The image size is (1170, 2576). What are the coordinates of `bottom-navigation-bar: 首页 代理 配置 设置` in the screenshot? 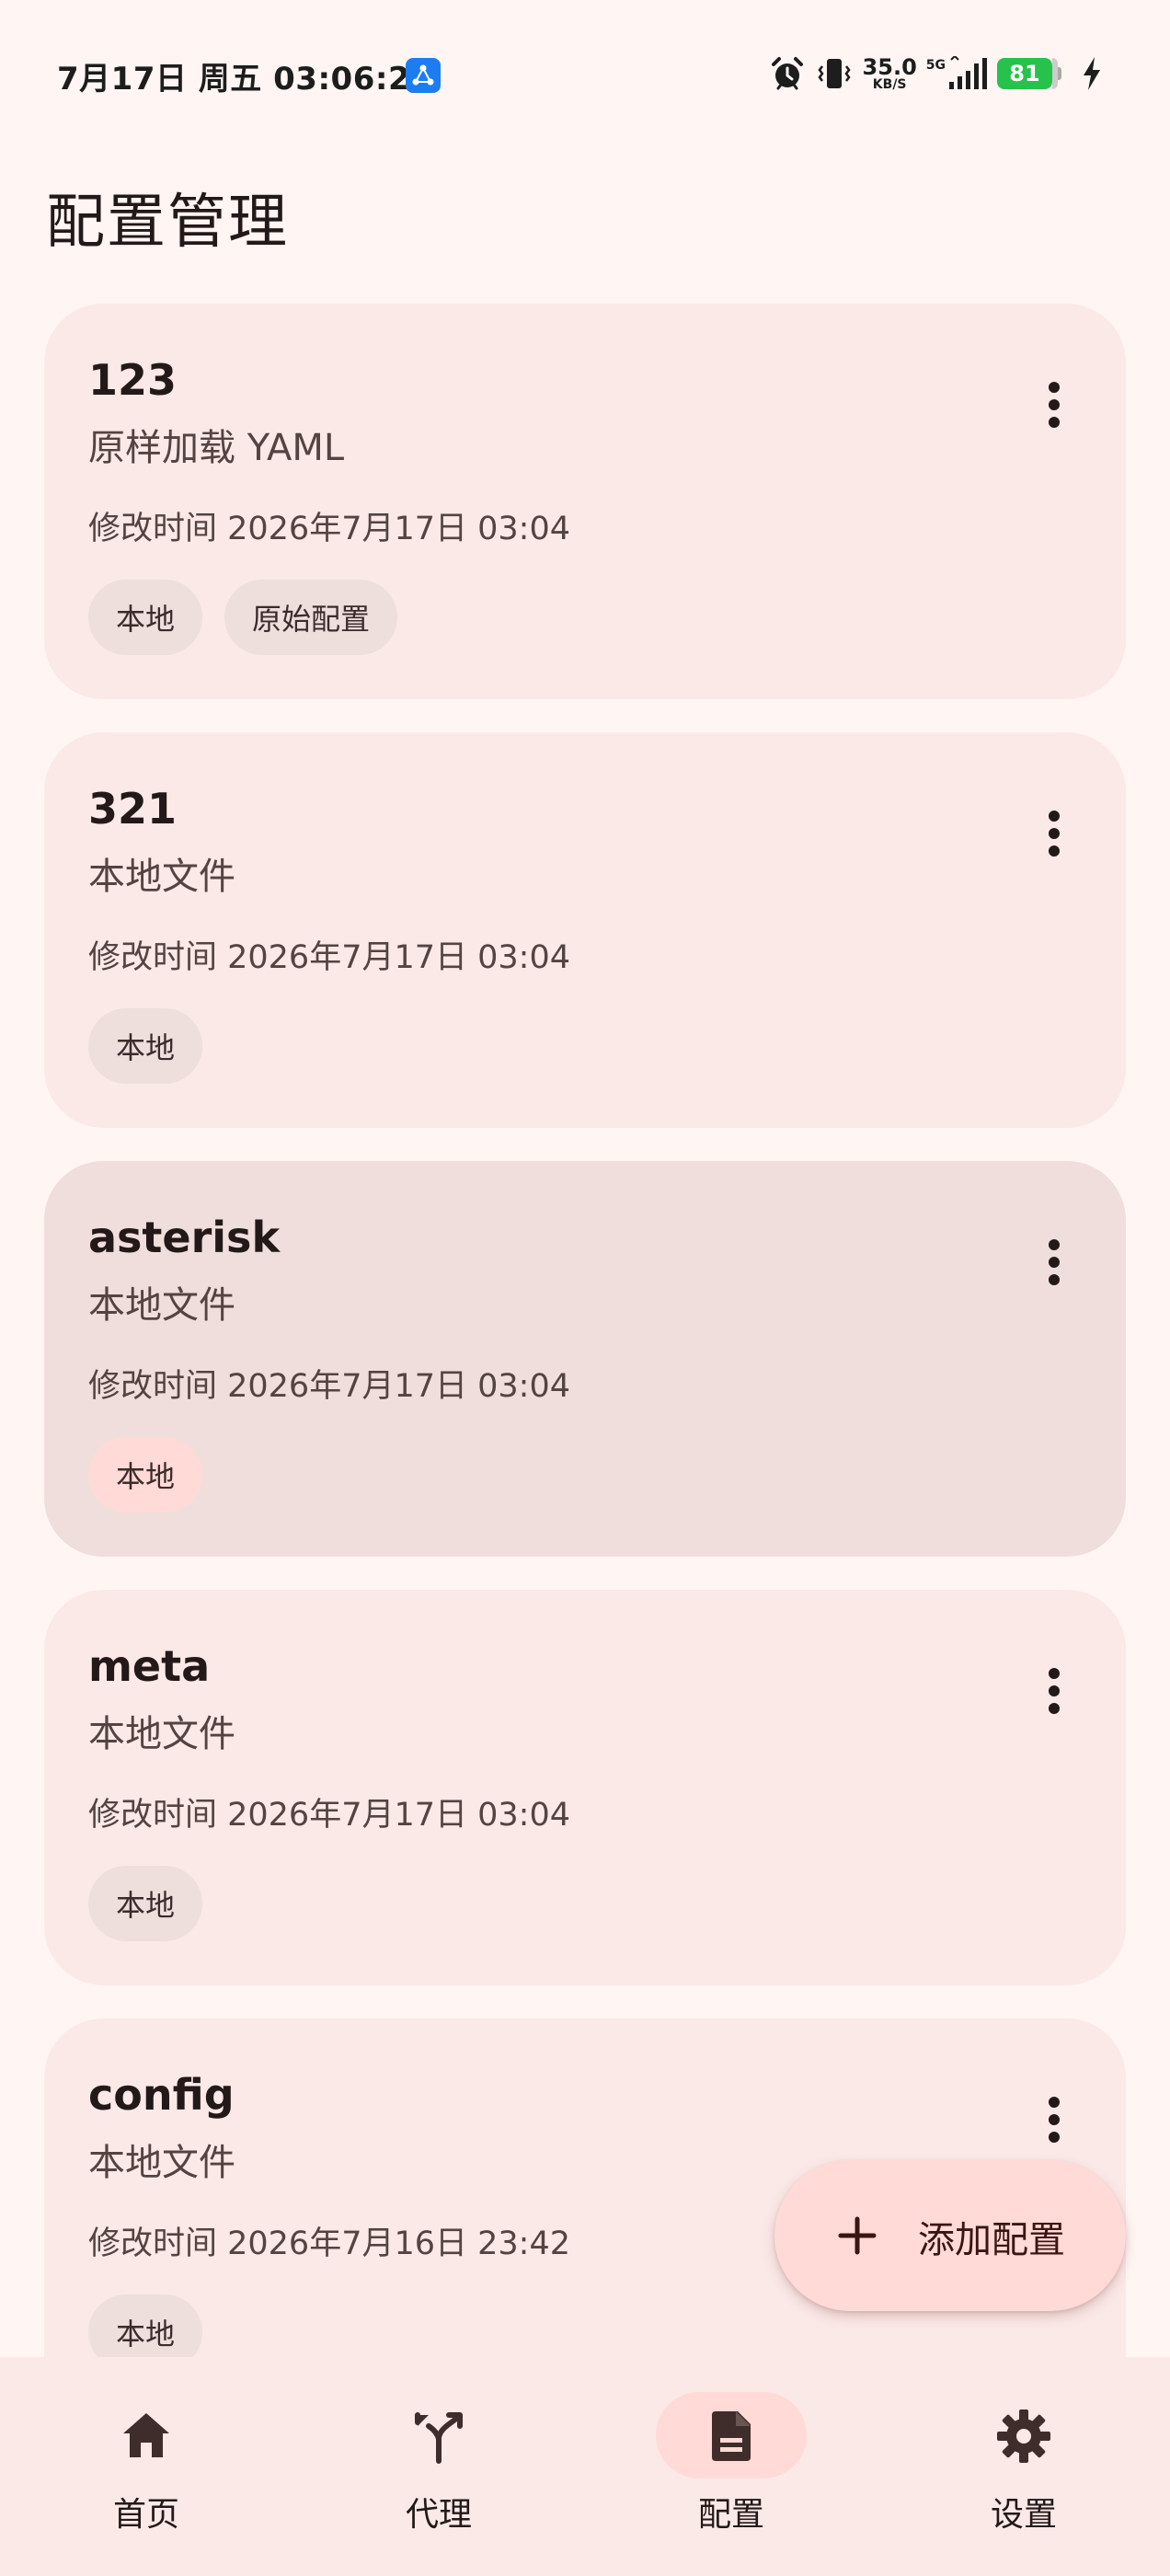 It's located at (585, 2466).